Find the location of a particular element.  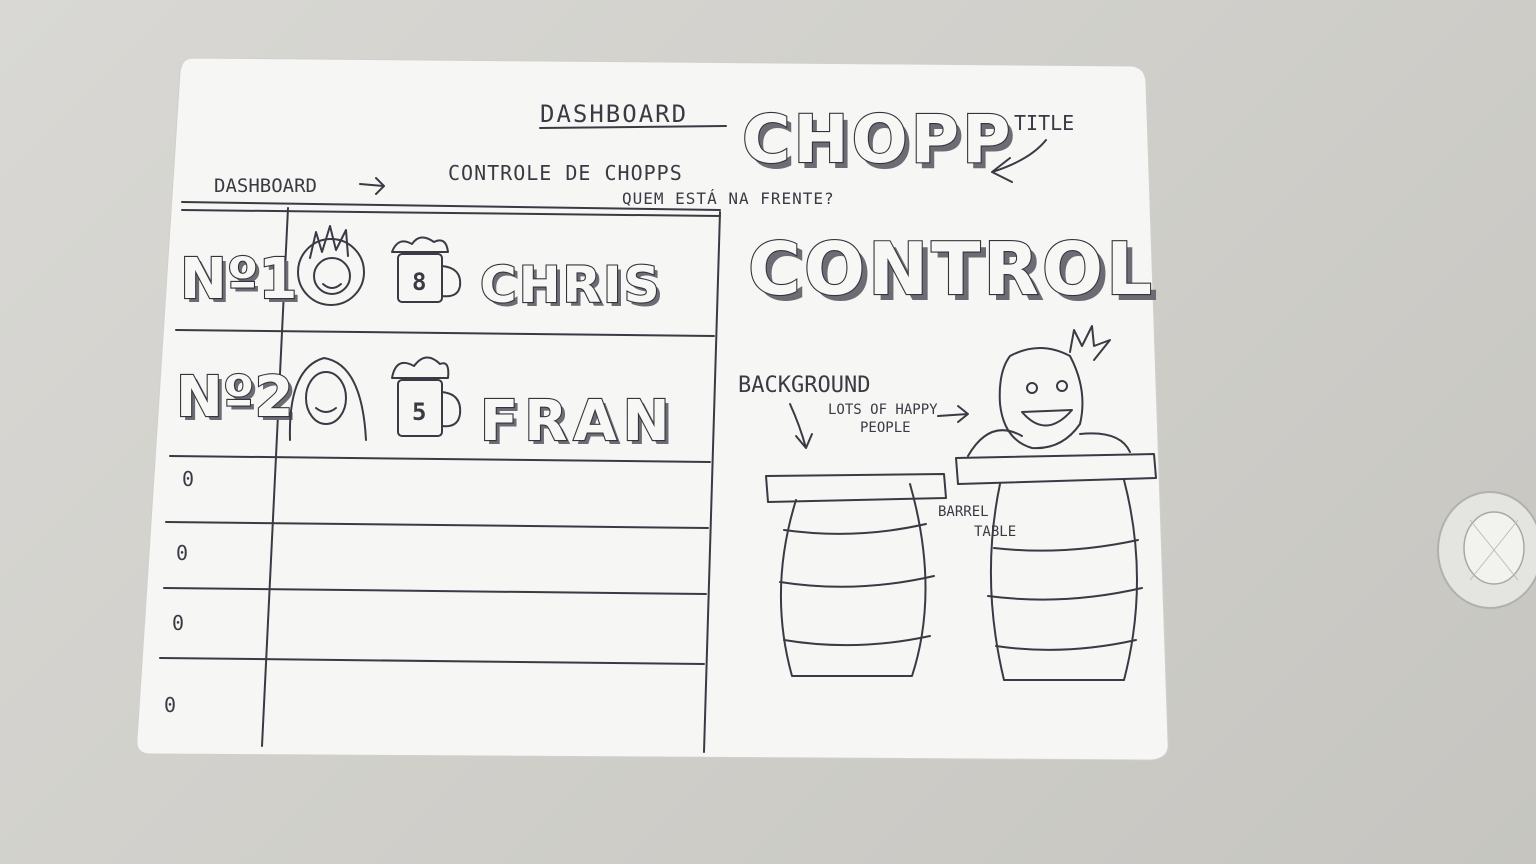

people-note-1: LOTS OF HAPPY is located at coordinates (883, 410).